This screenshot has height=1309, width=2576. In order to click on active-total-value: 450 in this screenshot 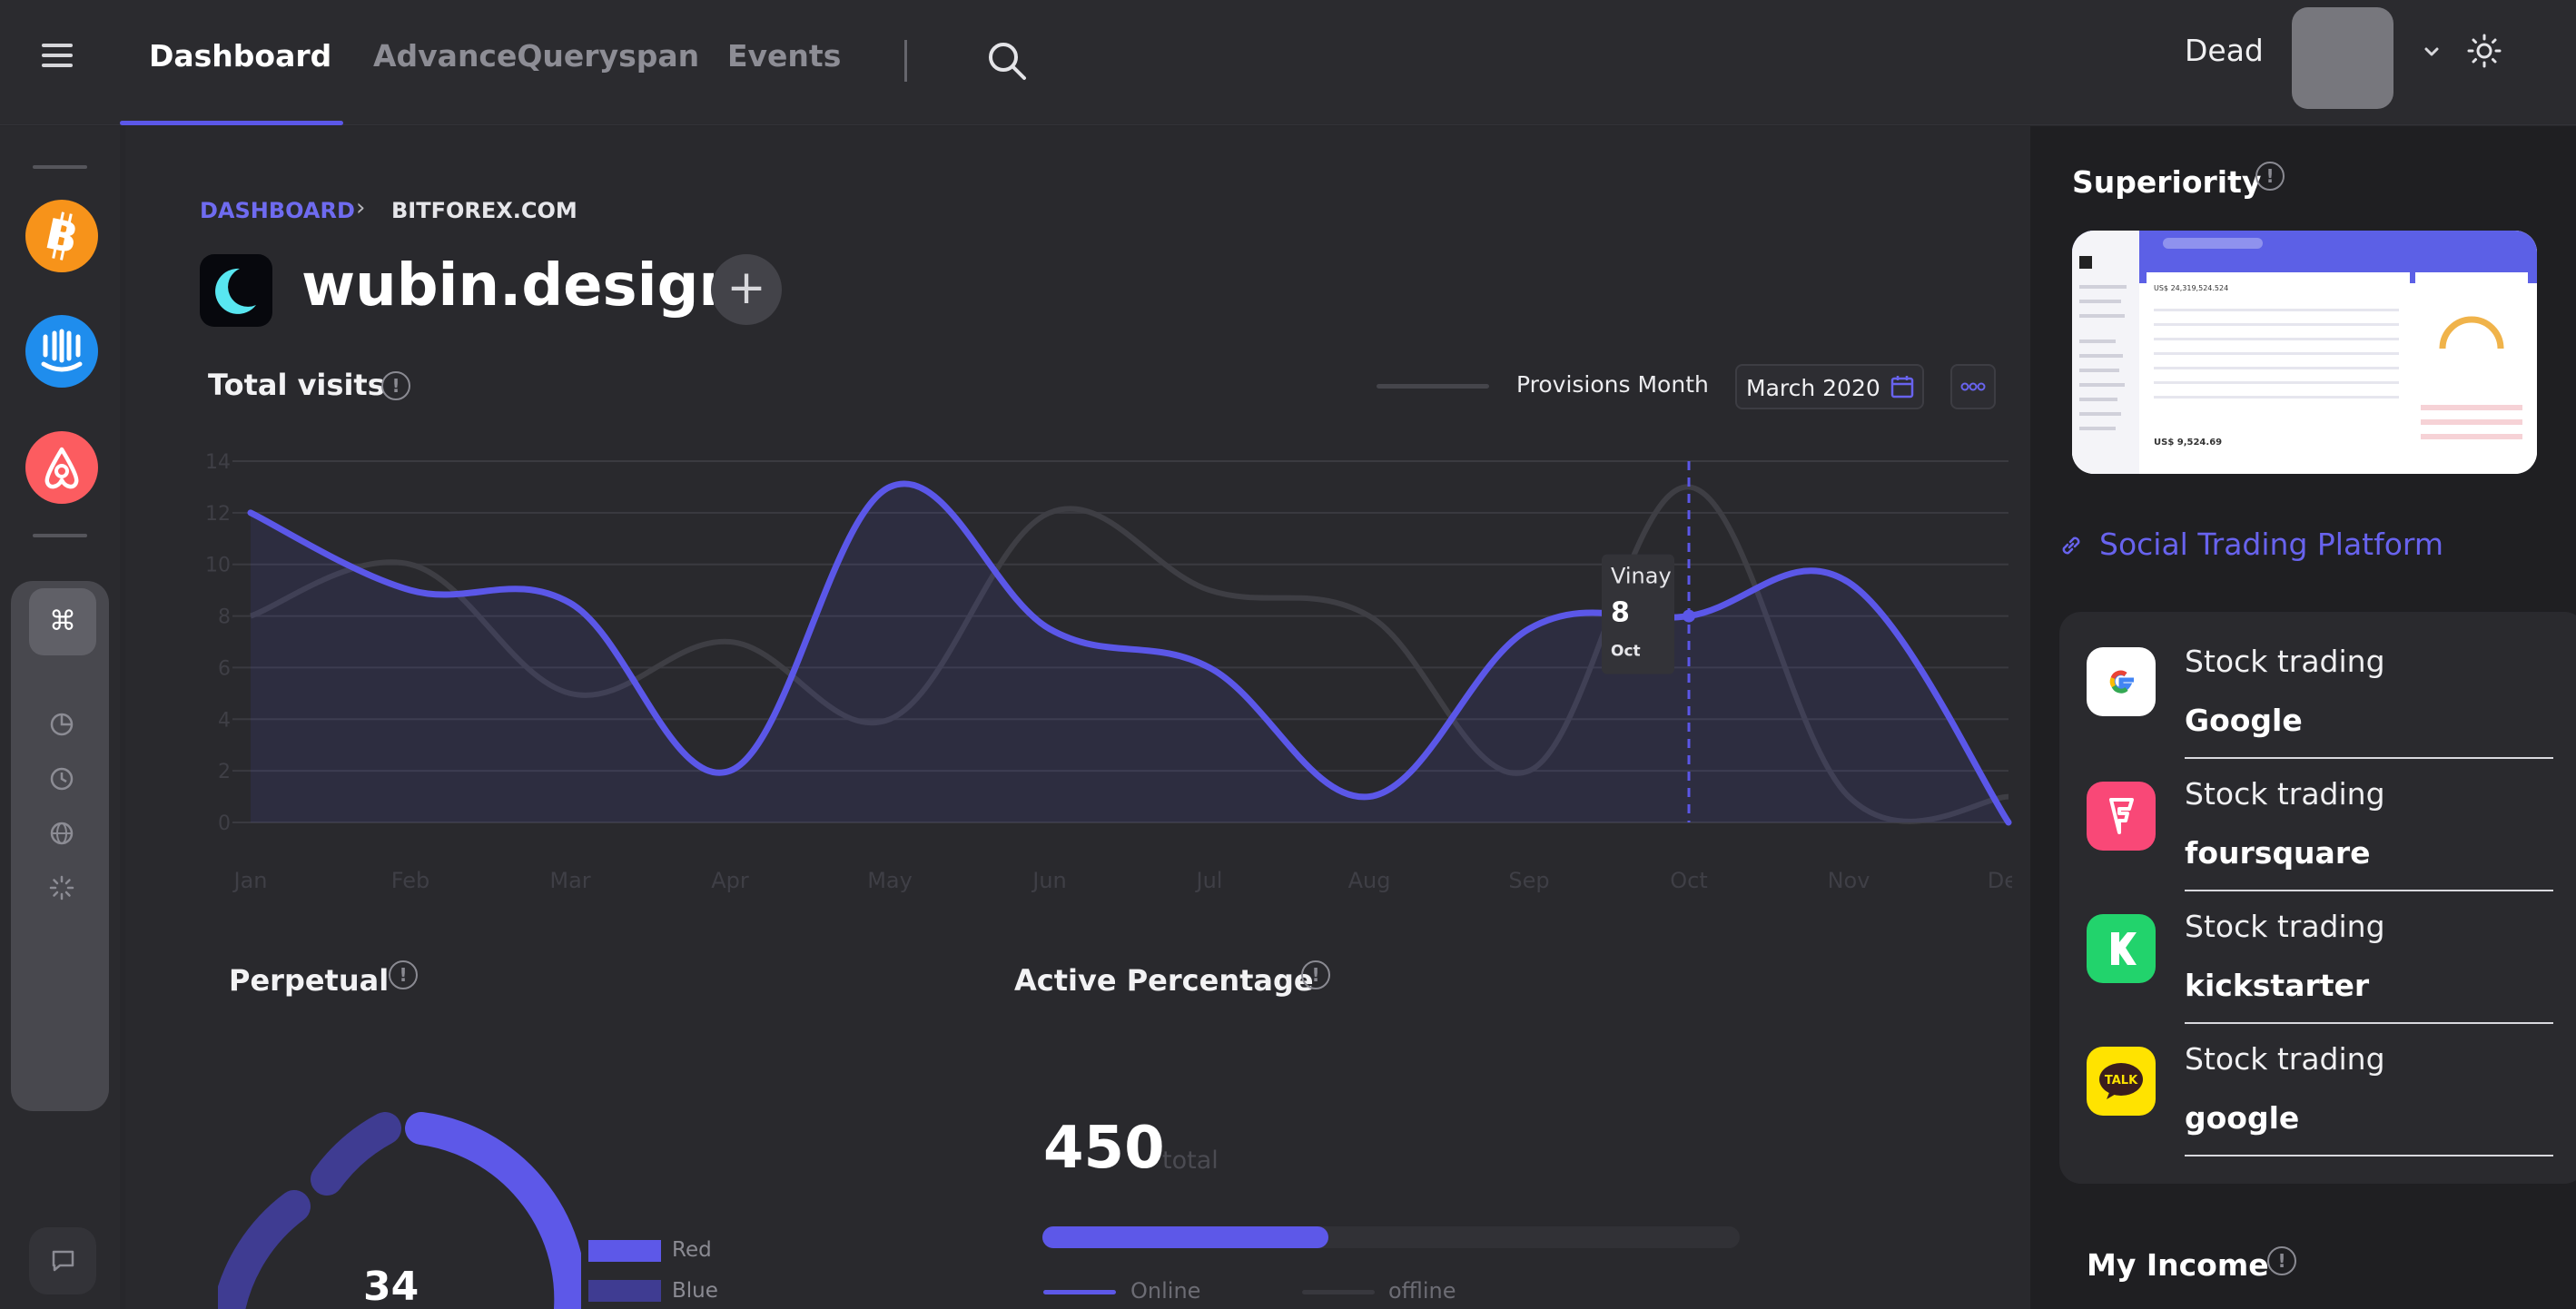, I will do `click(1104, 1148)`.